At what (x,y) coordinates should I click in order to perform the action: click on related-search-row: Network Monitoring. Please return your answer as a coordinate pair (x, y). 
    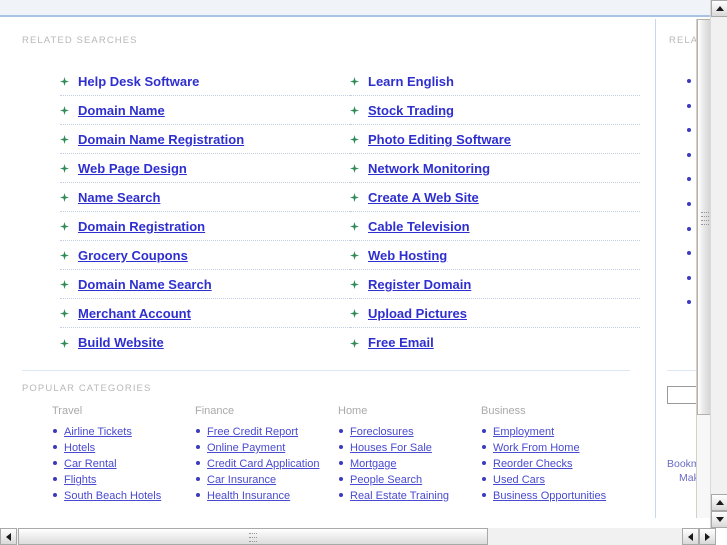
    Looking at the image, I should click on (495, 168).